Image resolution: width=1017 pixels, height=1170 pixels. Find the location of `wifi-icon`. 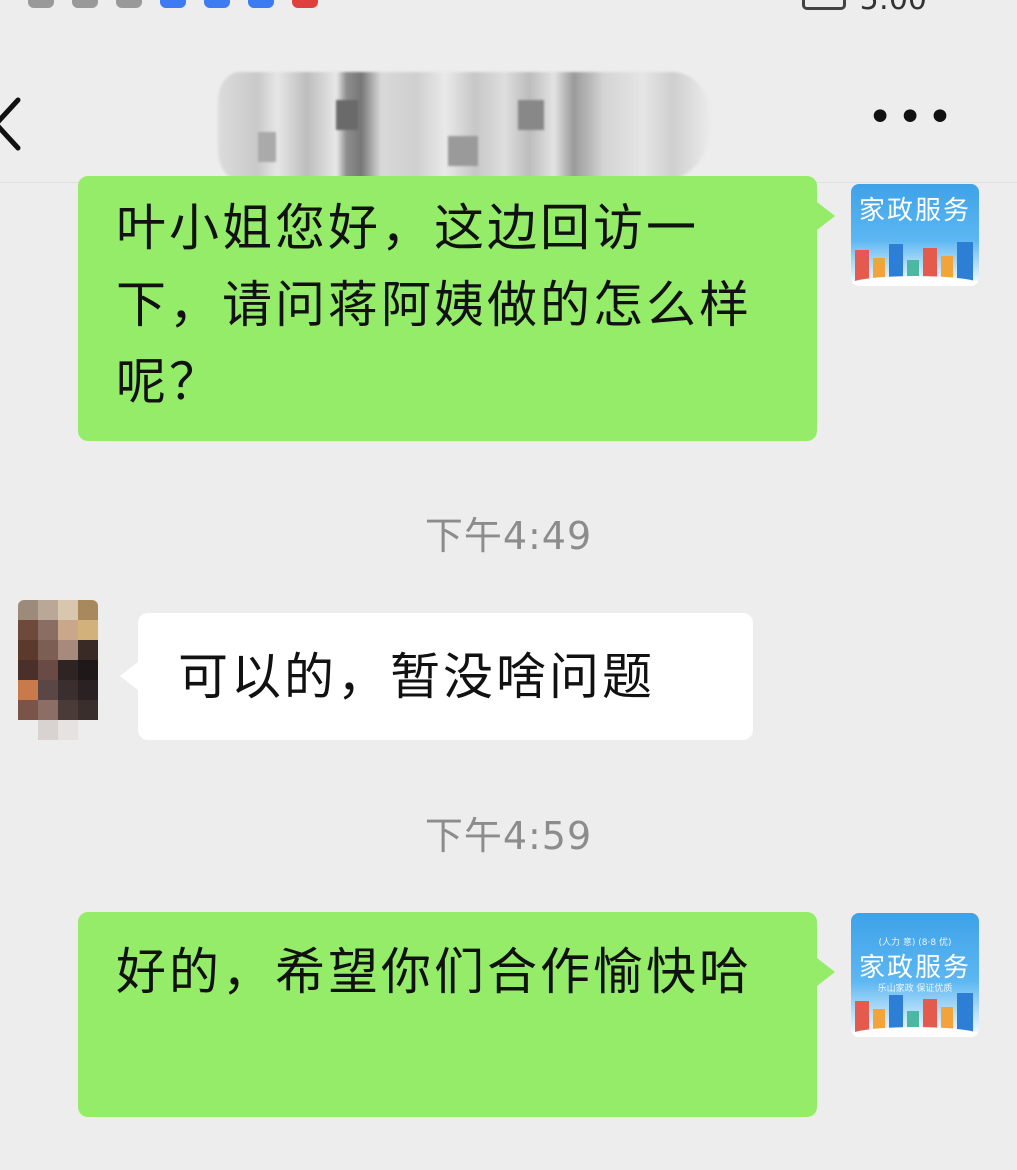

wifi-icon is located at coordinates (129, 4).